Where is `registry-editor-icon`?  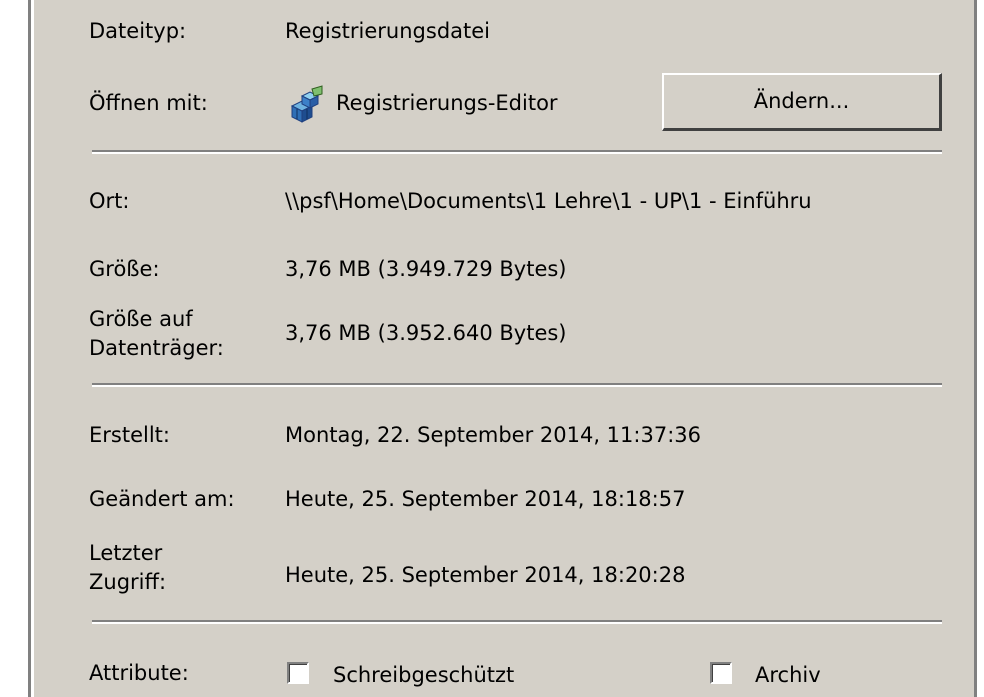
registry-editor-icon is located at coordinates (306, 104).